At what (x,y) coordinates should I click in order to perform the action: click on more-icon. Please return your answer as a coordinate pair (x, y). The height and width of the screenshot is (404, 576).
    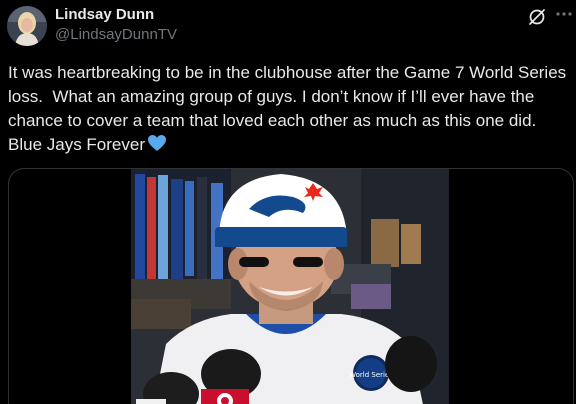
    Looking at the image, I should click on (564, 14).